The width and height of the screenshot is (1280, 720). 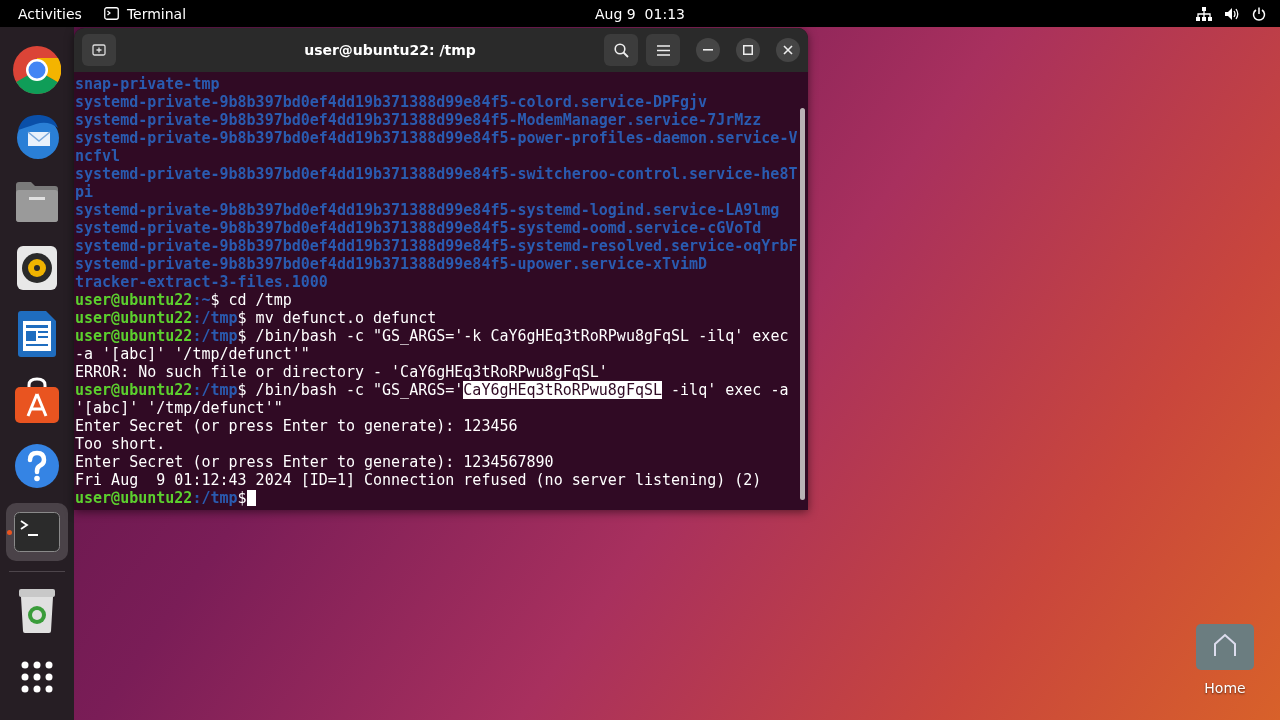 I want to click on close-button, so click(x=788, y=50).